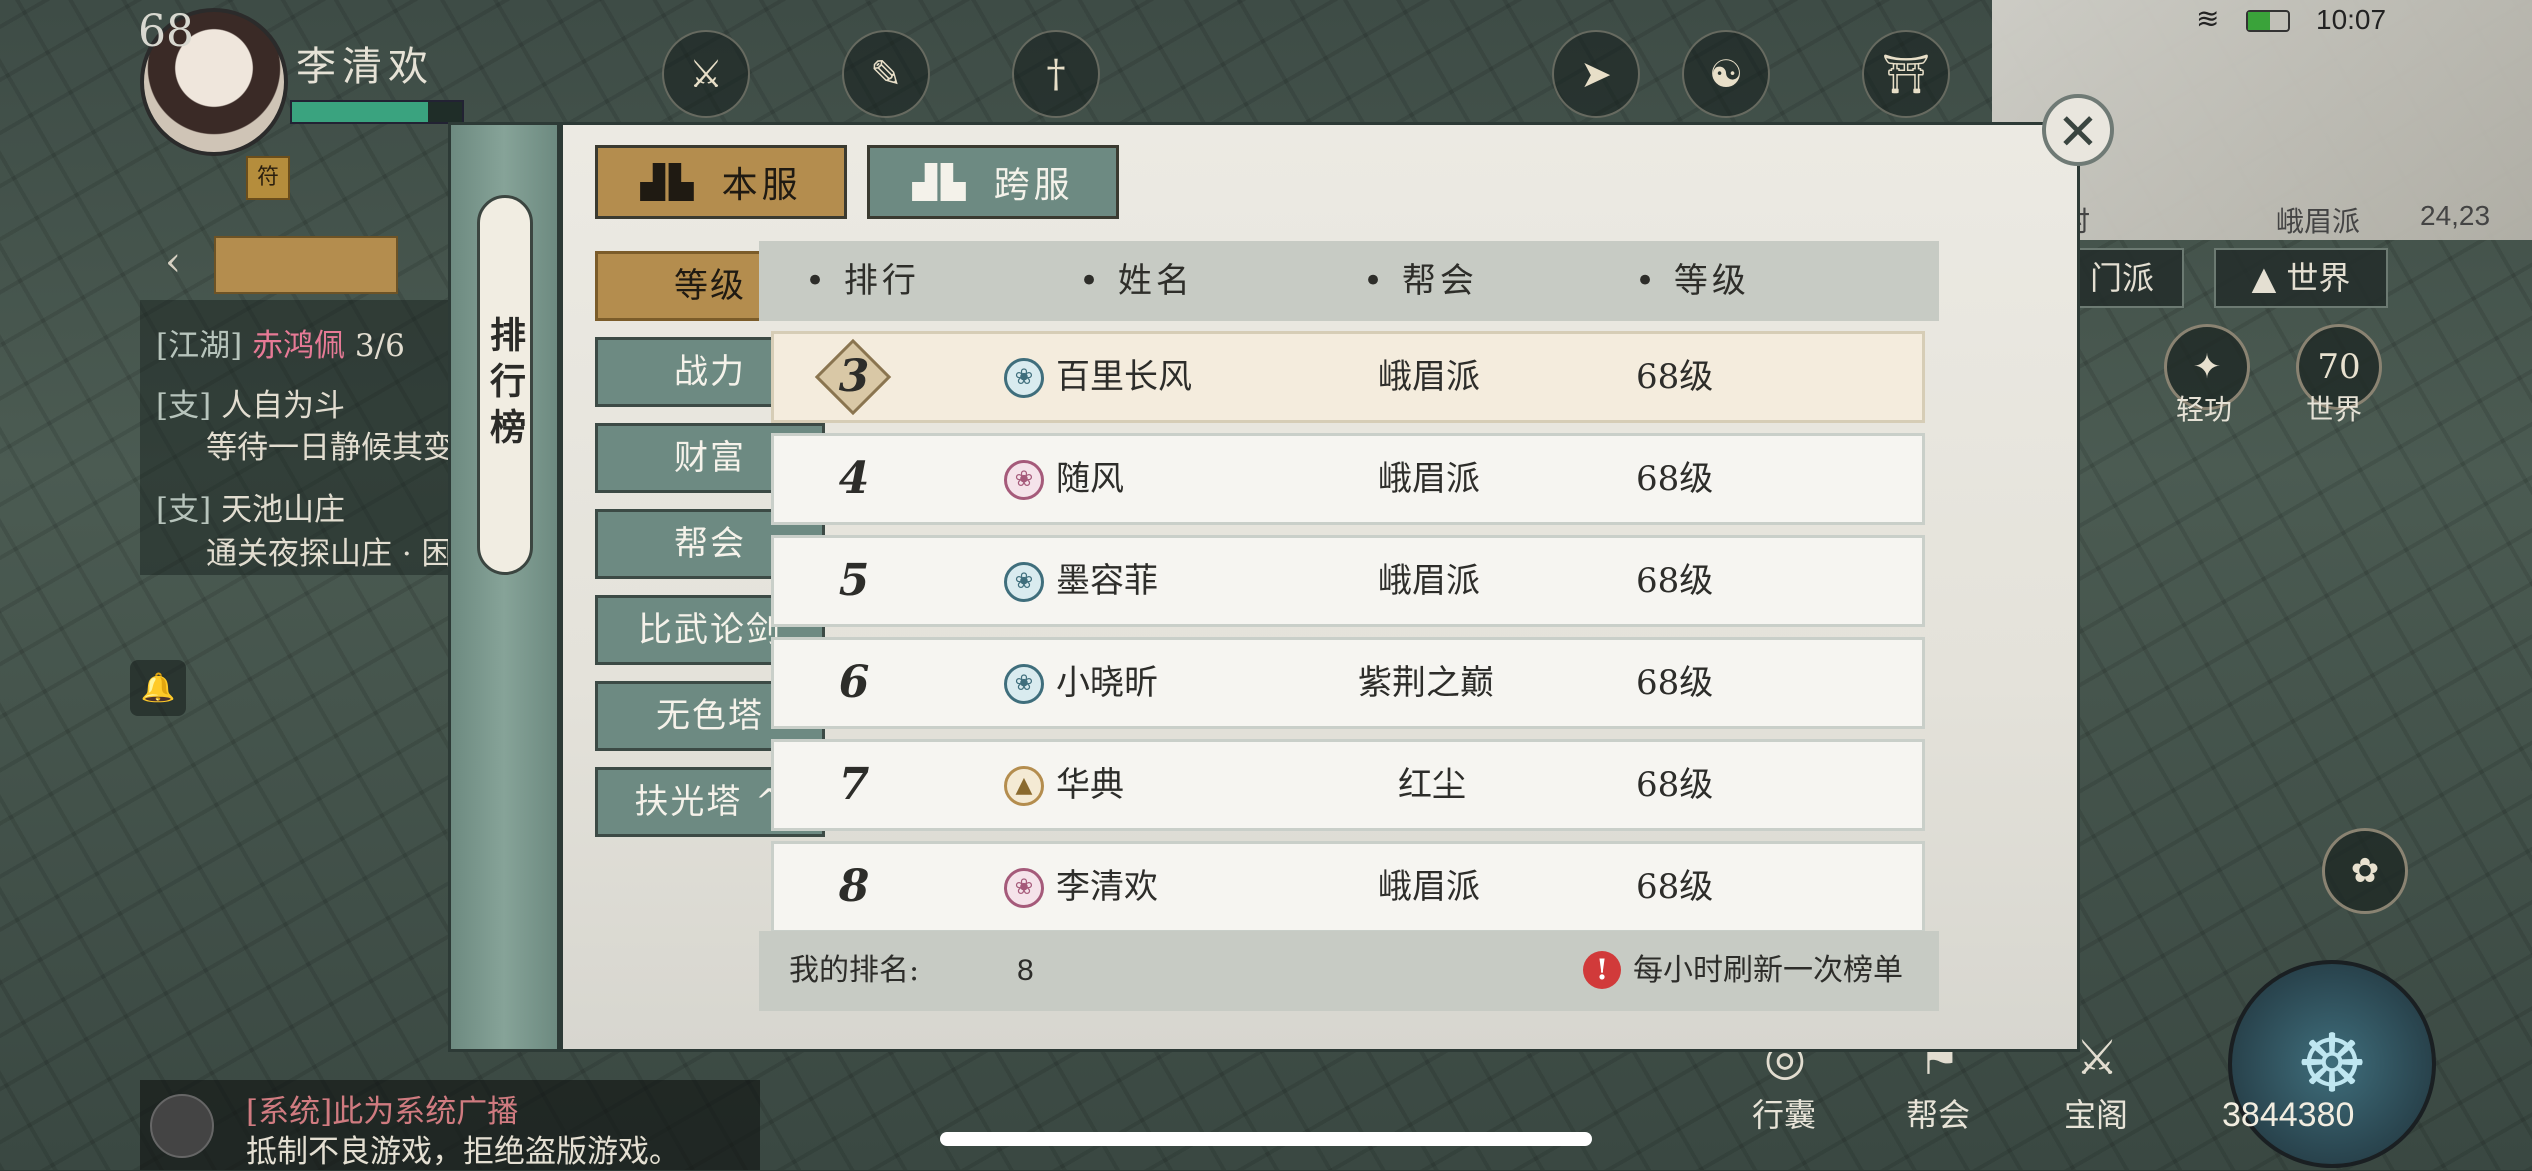 The image size is (2532, 1171). I want to click on sword-icon: †, so click(1056, 74).